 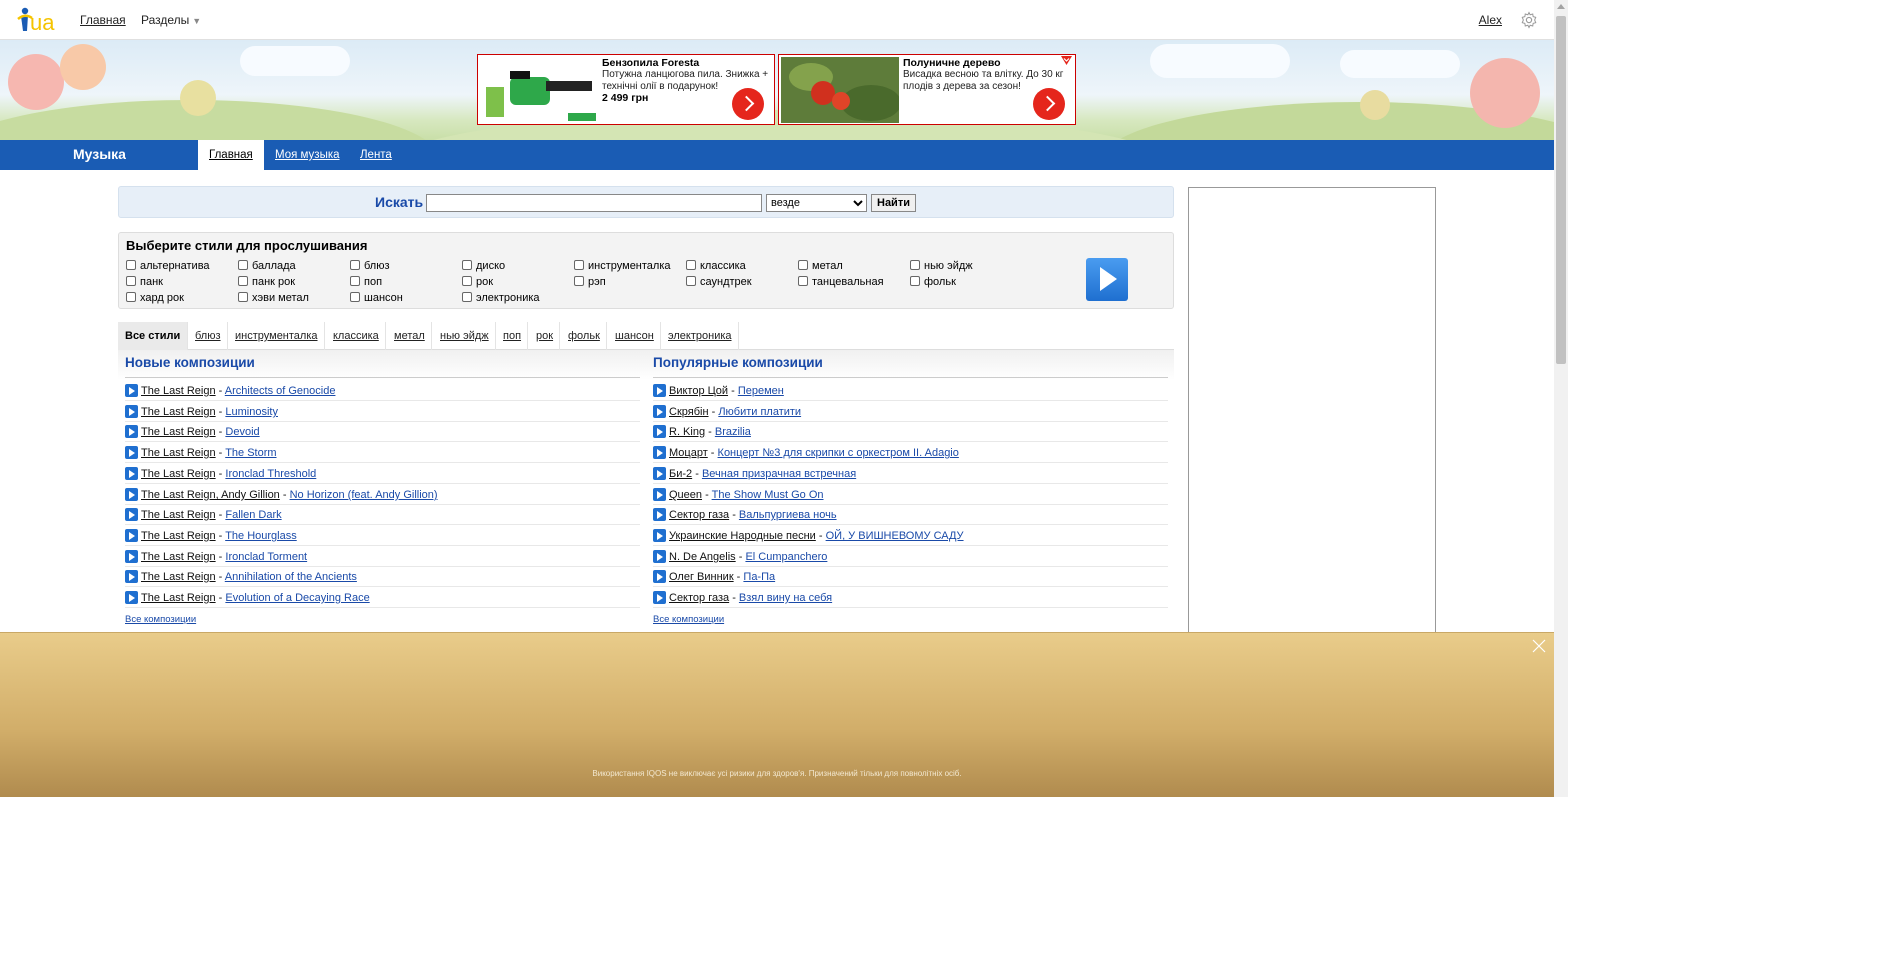 What do you see at coordinates (273, 298) in the screenshot?
I see `style-checkbox: хэви метал` at bounding box center [273, 298].